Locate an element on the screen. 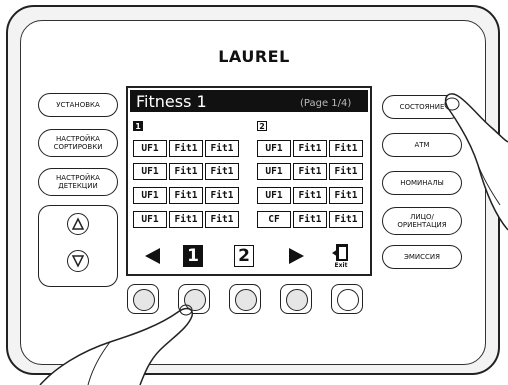  emission-button: ЭМИССИЯ is located at coordinates (422, 257).